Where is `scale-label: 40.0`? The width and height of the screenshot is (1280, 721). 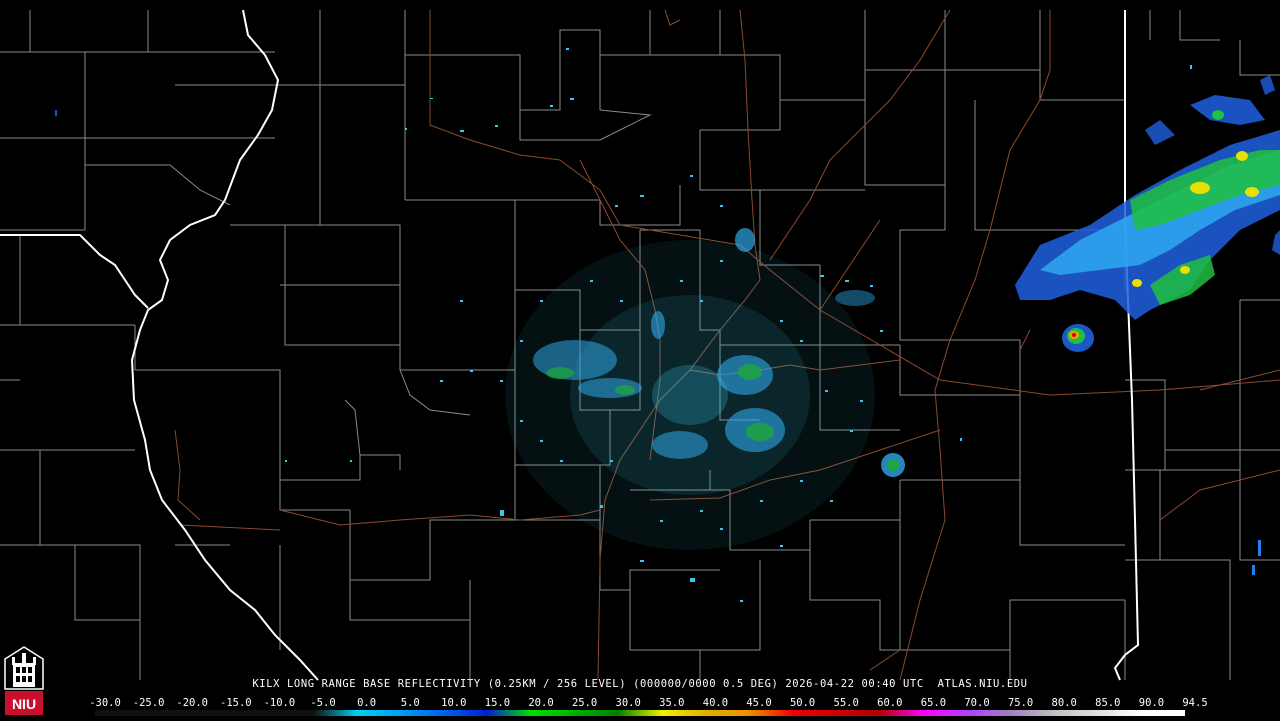
scale-label: 40.0 is located at coordinates (715, 703).